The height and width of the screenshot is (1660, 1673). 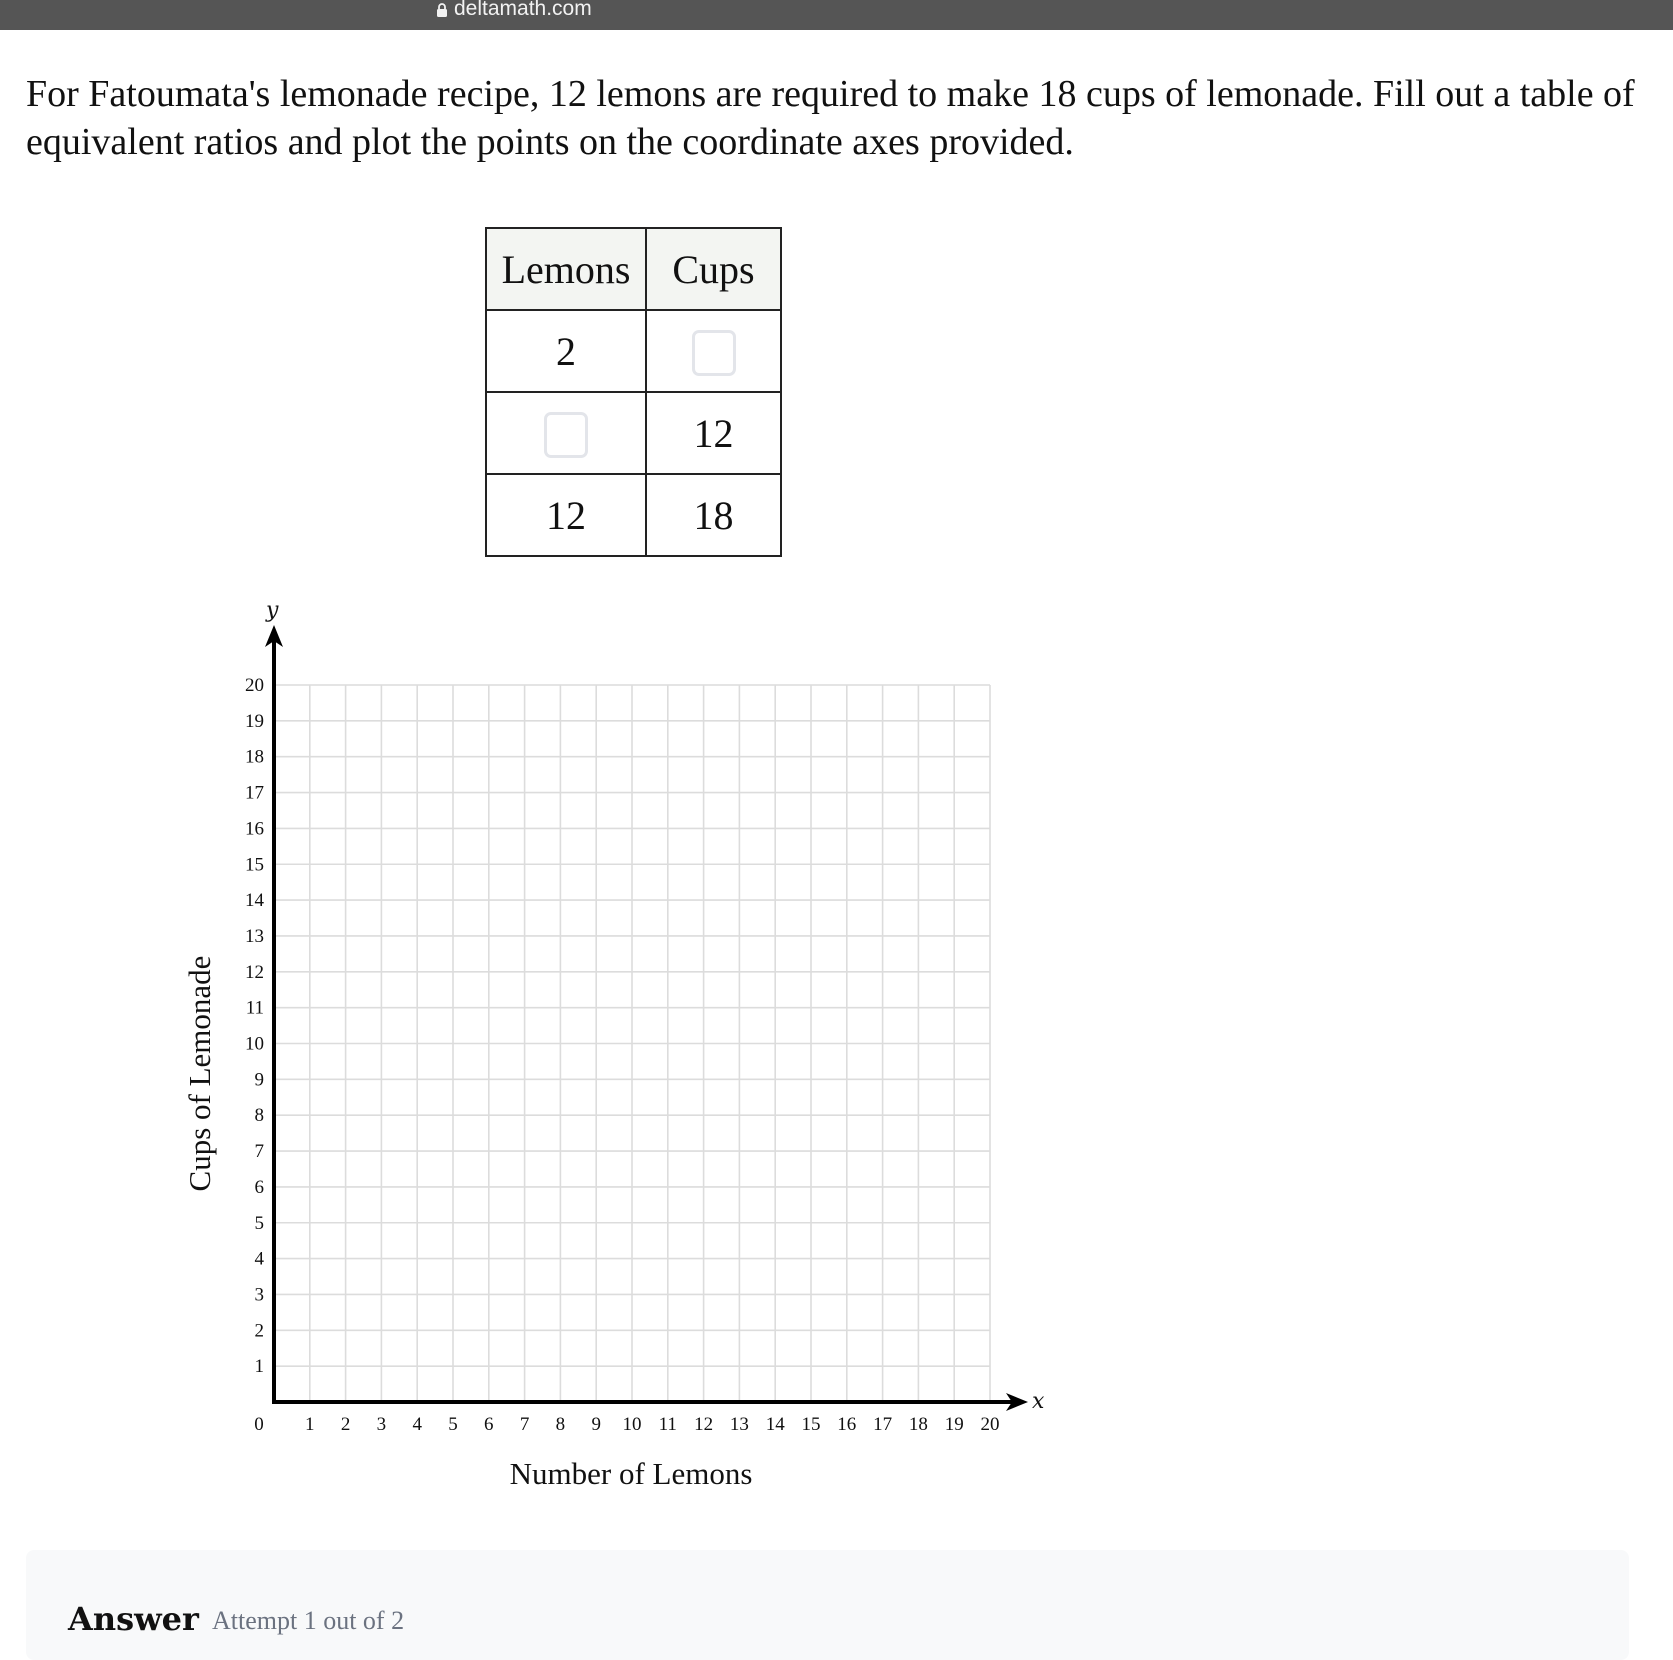 What do you see at coordinates (525, 1424) in the screenshot?
I see `x-tick-label: 7` at bounding box center [525, 1424].